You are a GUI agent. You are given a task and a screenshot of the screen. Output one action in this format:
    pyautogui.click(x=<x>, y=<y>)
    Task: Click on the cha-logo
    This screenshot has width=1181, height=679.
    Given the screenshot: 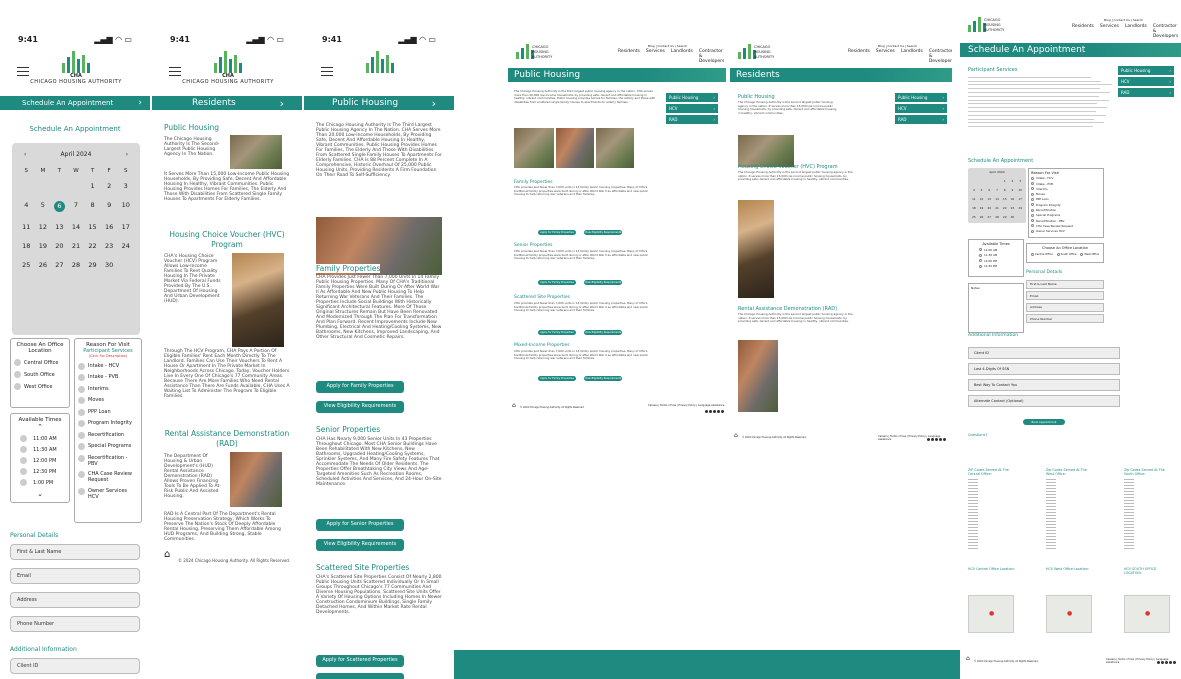 What is the action you would take?
    pyautogui.click(x=380, y=62)
    